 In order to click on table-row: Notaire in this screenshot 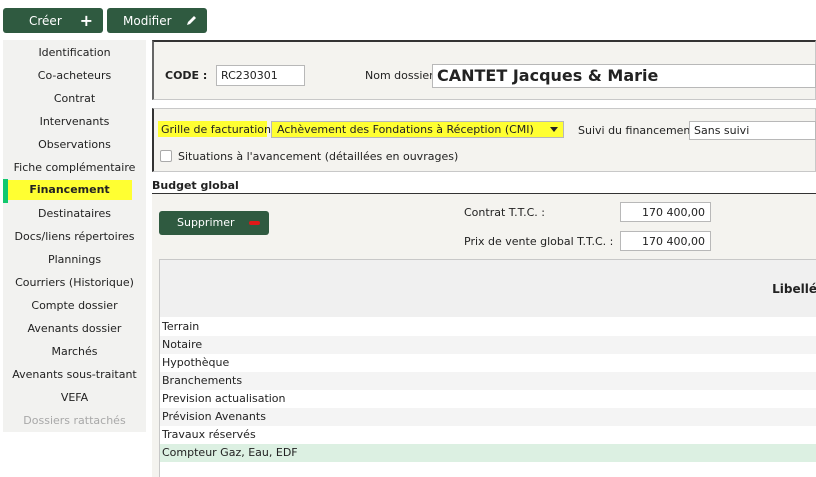, I will do `click(488, 345)`.